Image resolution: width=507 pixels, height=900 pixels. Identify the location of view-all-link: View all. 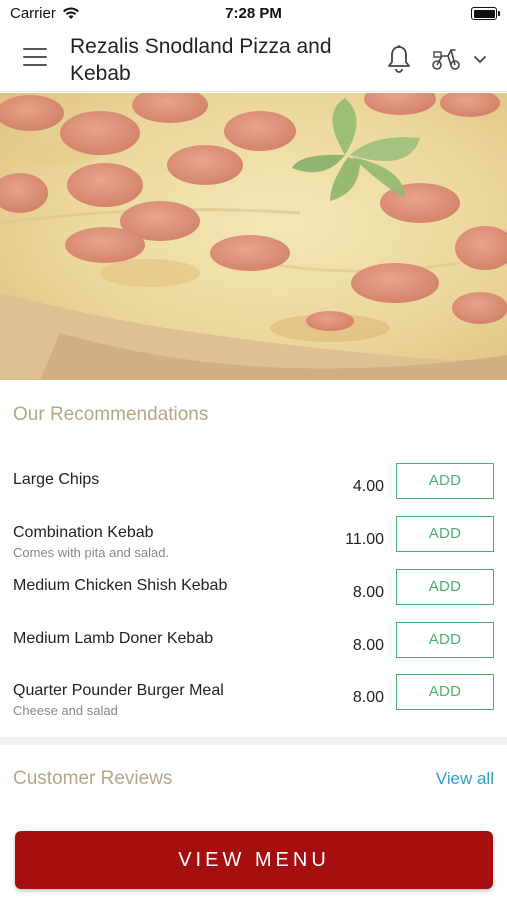
(465, 779).